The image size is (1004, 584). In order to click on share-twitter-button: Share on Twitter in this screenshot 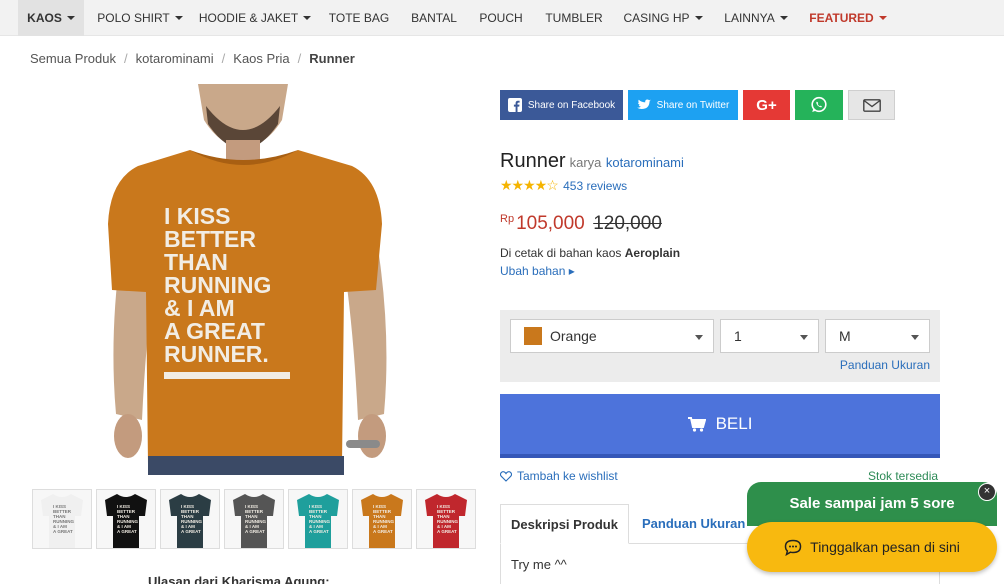, I will do `click(683, 105)`.